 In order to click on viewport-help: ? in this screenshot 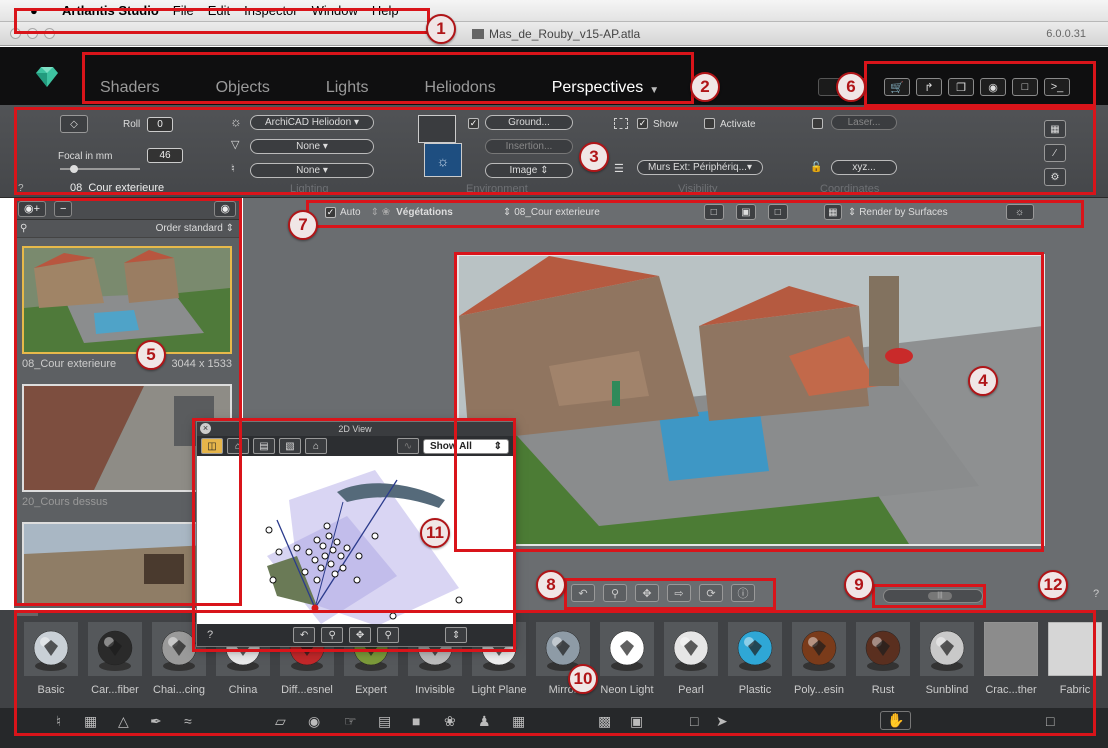, I will do `click(1096, 594)`.